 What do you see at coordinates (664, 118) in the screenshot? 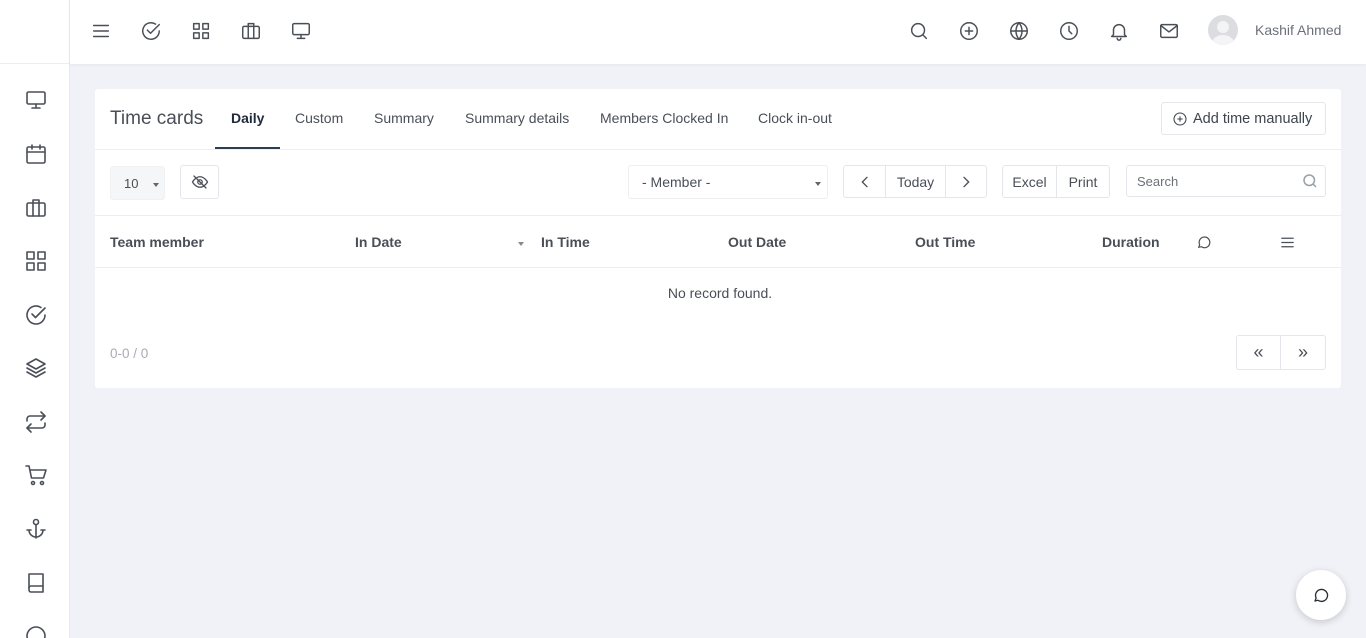
I see `tab-members-clocked-in: Members Clocked In` at bounding box center [664, 118].